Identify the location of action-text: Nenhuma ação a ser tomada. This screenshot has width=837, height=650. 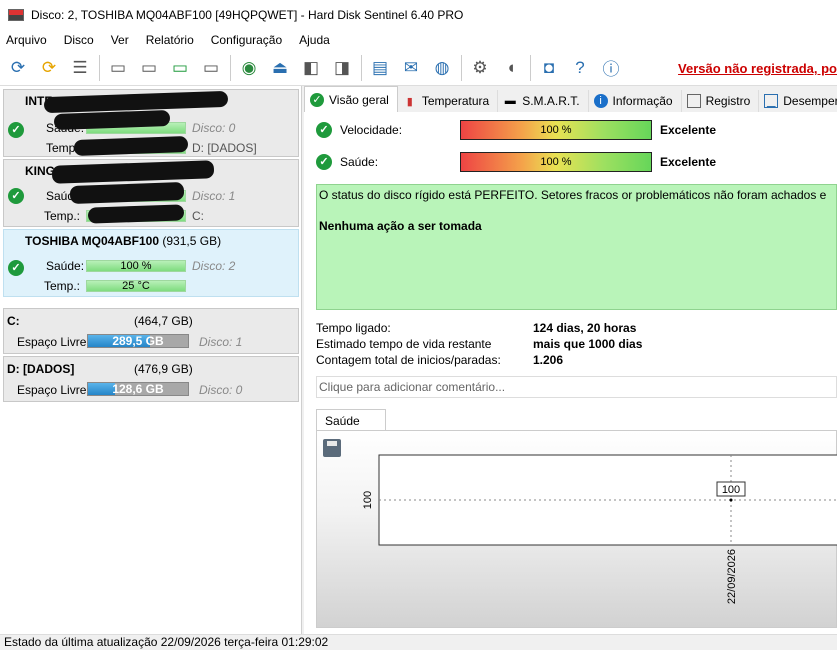
(400, 226).